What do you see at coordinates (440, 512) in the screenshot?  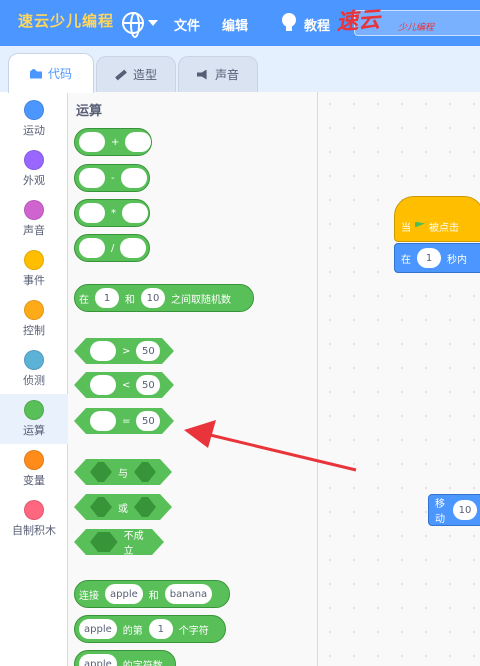 I see `move-label: 移动` at bounding box center [440, 512].